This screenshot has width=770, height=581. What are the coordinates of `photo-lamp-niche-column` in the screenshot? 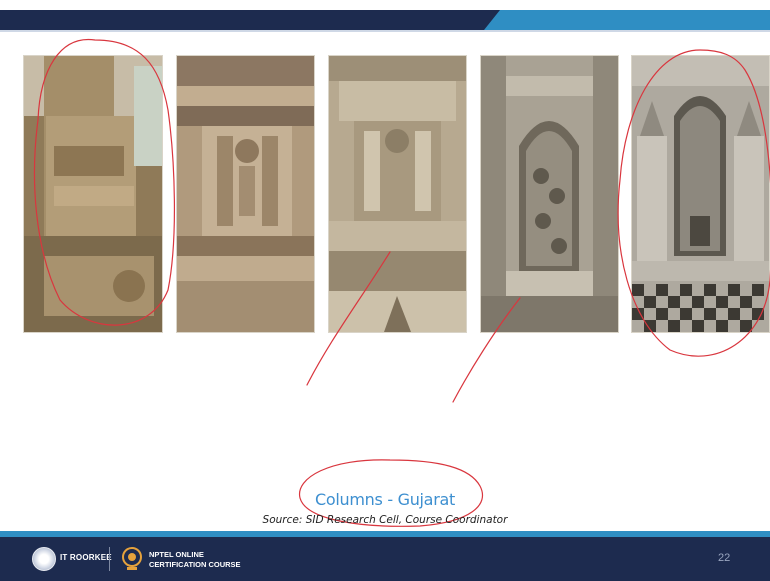 It's located at (245, 194).